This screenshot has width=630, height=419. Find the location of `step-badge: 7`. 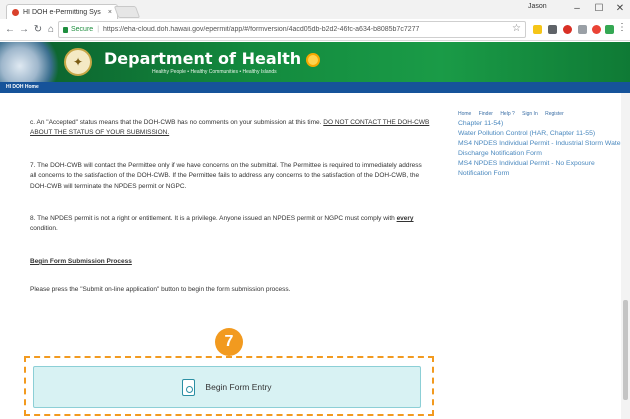

step-badge: 7 is located at coordinates (229, 342).